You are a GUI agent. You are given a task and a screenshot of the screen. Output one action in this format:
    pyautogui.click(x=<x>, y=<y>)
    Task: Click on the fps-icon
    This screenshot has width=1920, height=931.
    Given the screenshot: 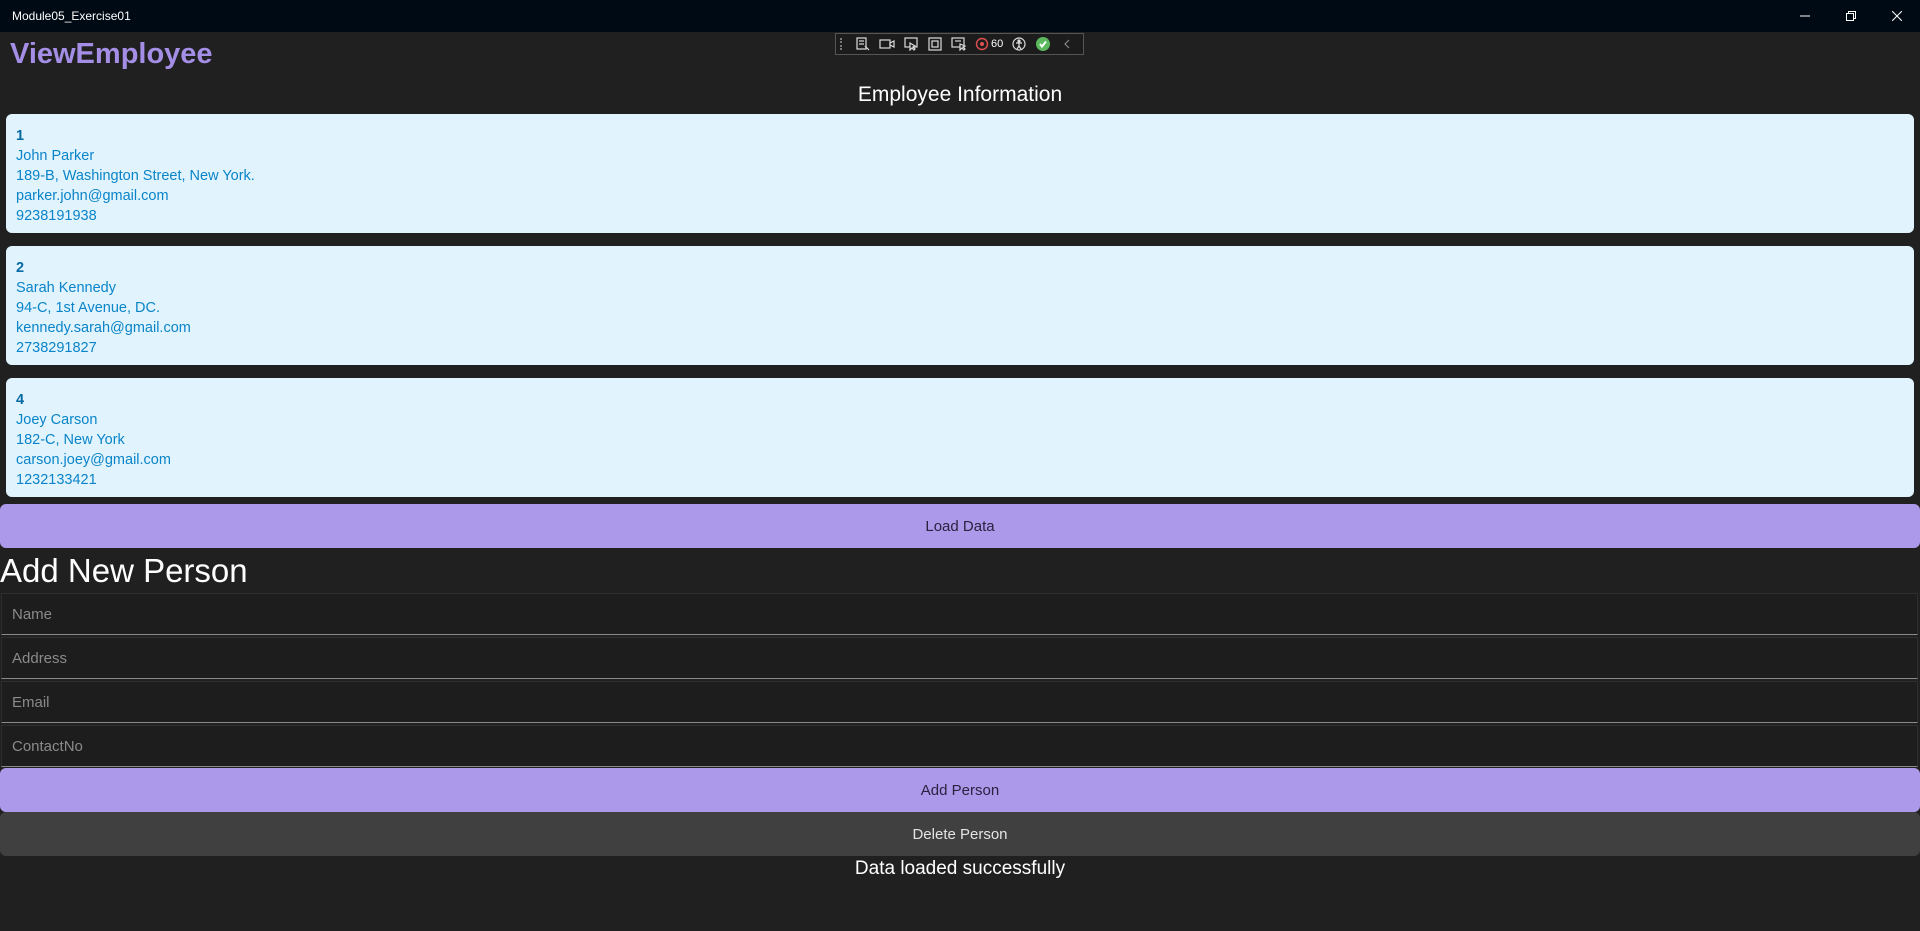 What is the action you would take?
    pyautogui.click(x=982, y=44)
    